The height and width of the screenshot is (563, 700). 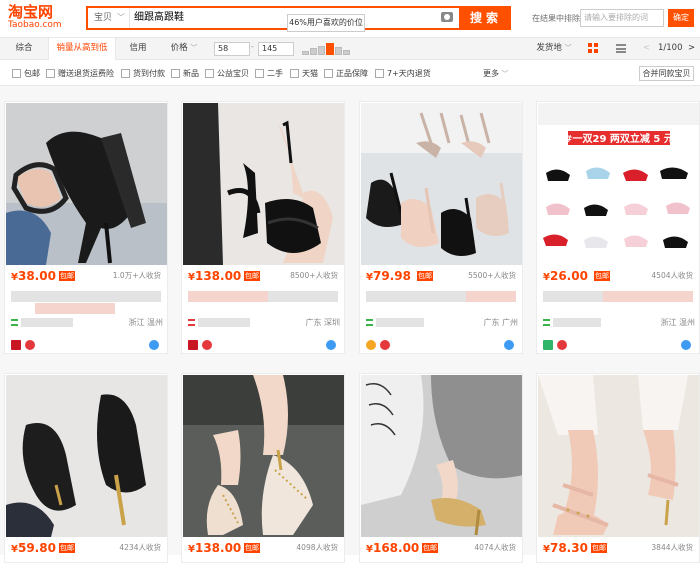 I want to click on shop-location: 广东 深圳, so click(x=322, y=322).